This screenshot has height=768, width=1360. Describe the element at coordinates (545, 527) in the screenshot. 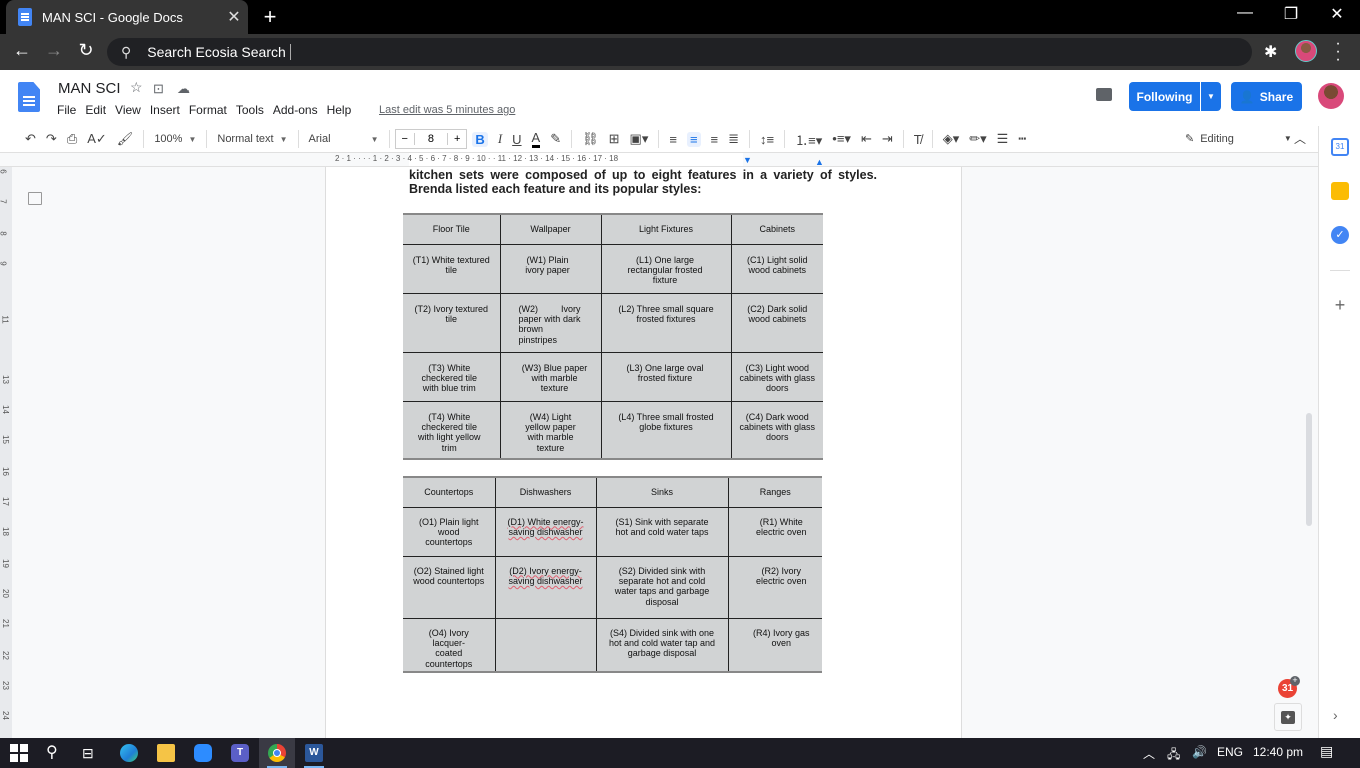

I see `spelling-flagged-text: (D1) White energy-saving dishwasher` at that location.